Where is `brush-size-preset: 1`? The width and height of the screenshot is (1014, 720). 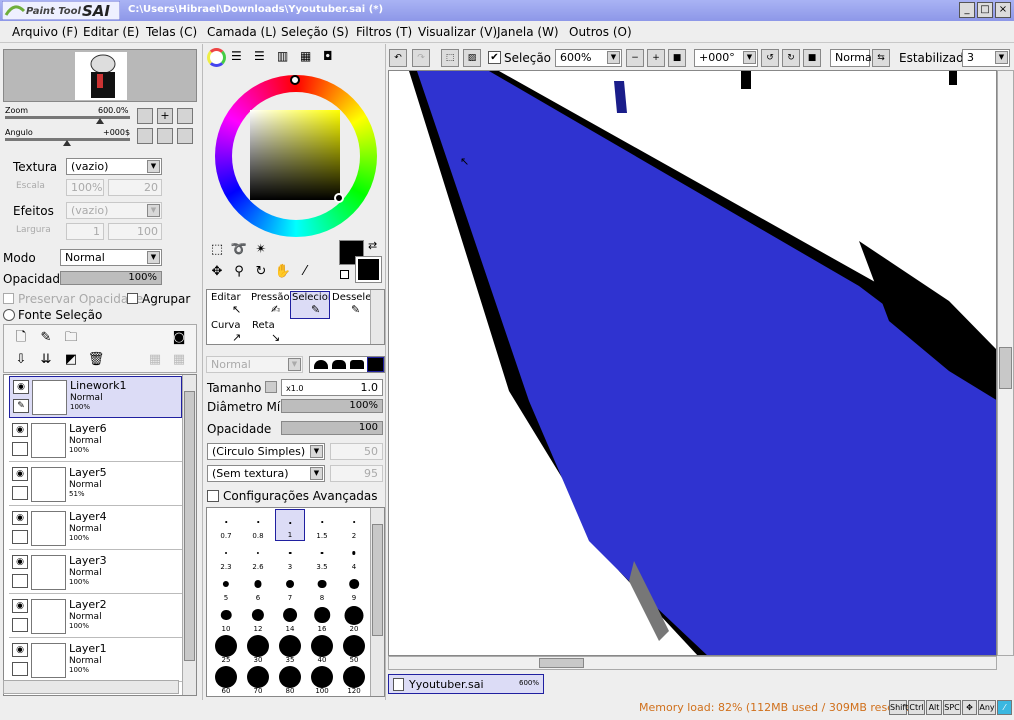
brush-size-preset: 1 is located at coordinates (290, 525).